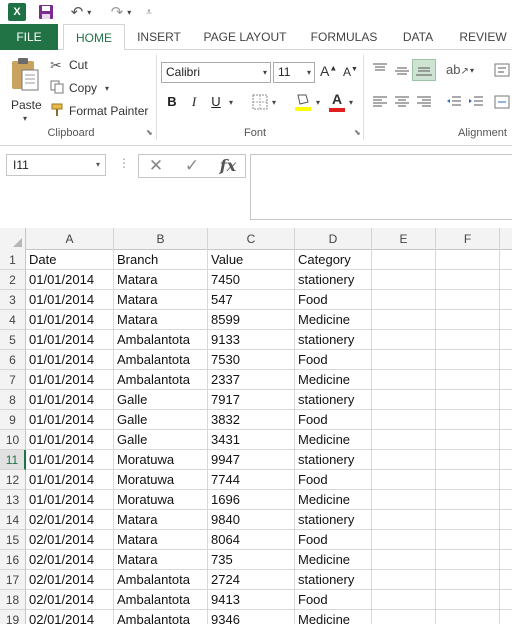 The image size is (512, 624). What do you see at coordinates (468, 520) in the screenshot?
I see `cell-f14` at bounding box center [468, 520].